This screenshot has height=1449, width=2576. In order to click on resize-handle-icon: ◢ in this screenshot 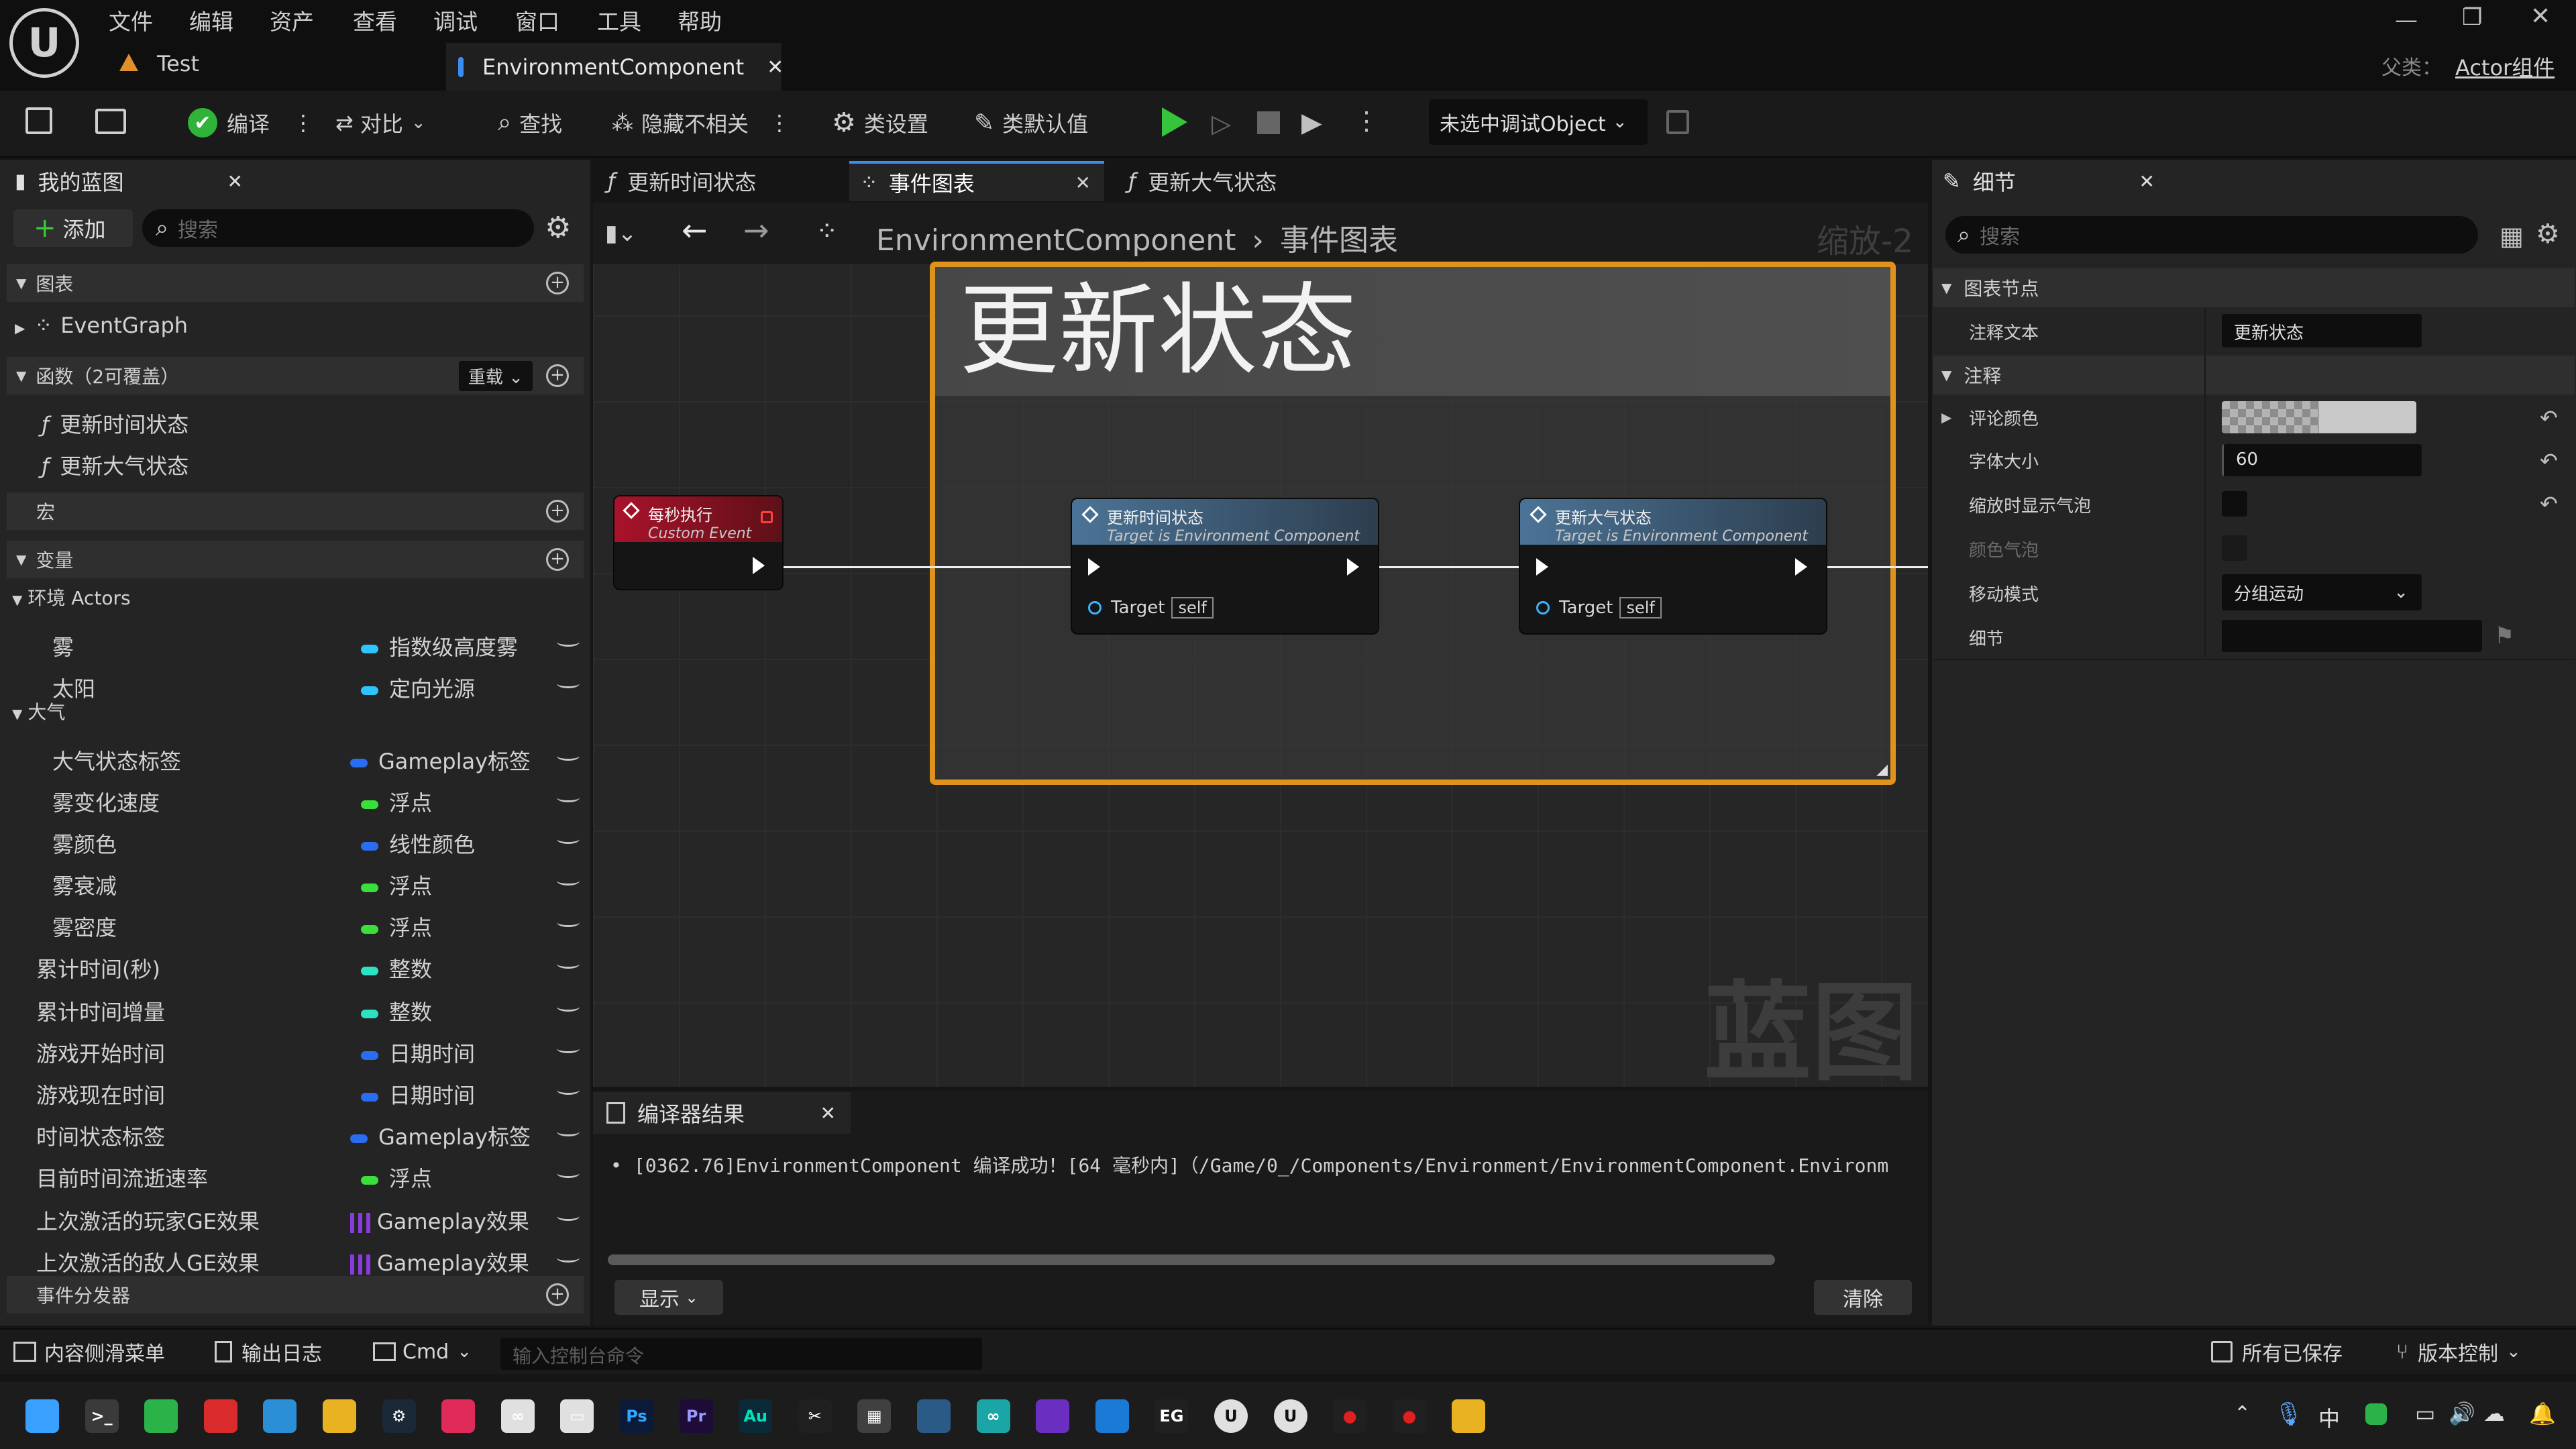, I will do `click(1882, 769)`.